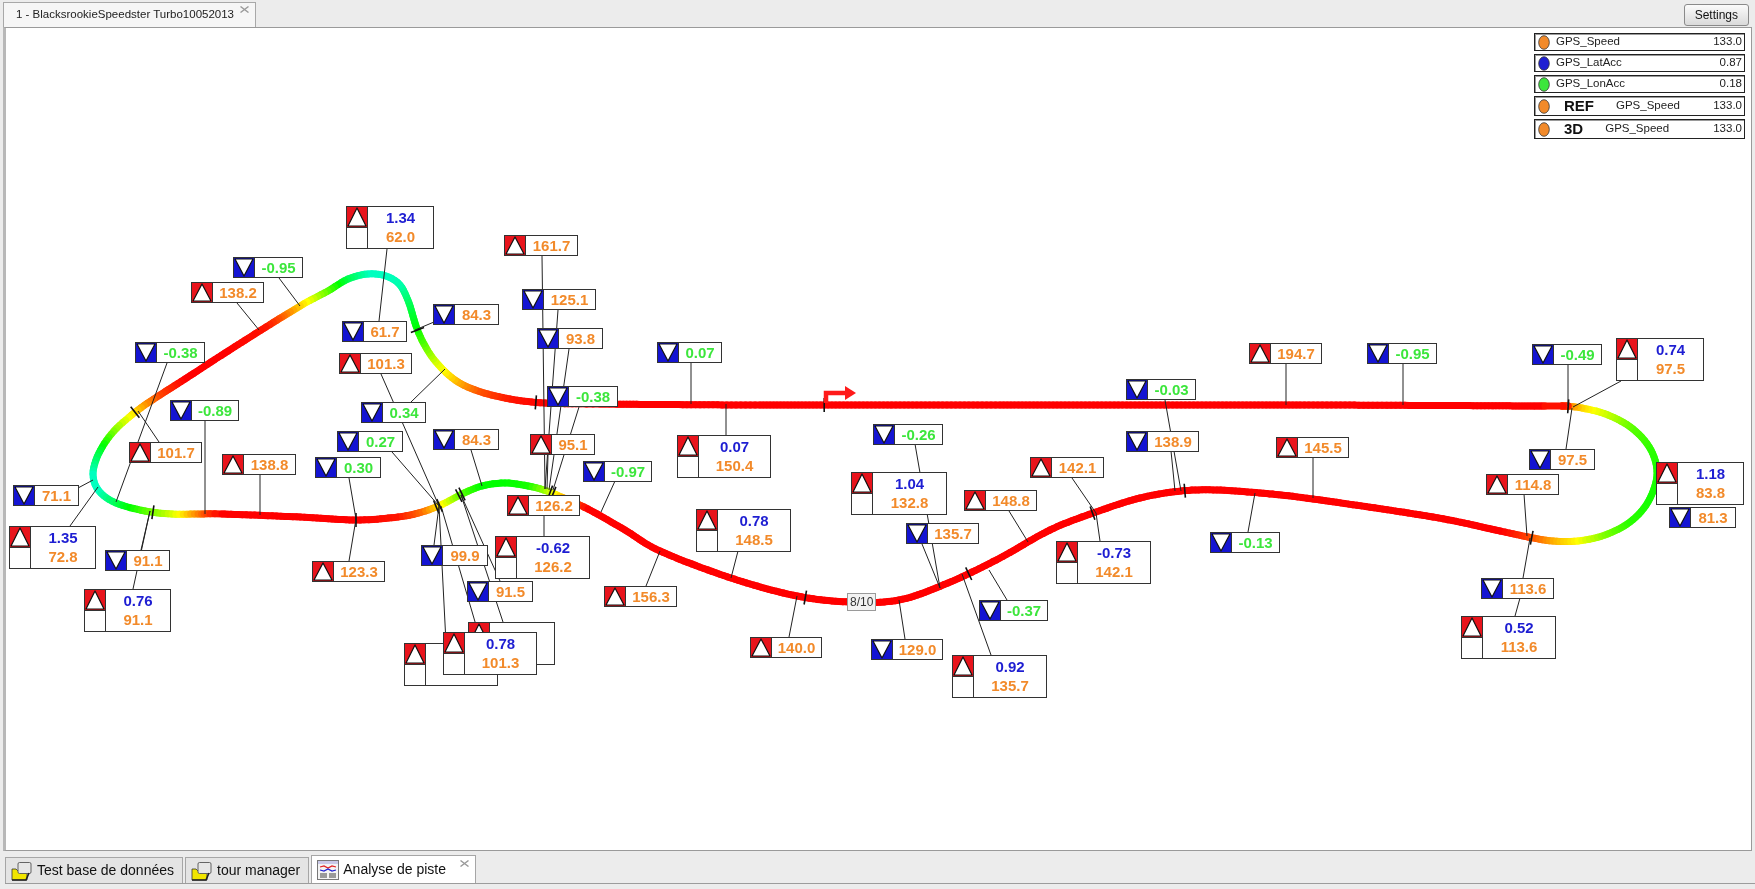  I want to click on workspace-tab: Test base de données, so click(94, 870).